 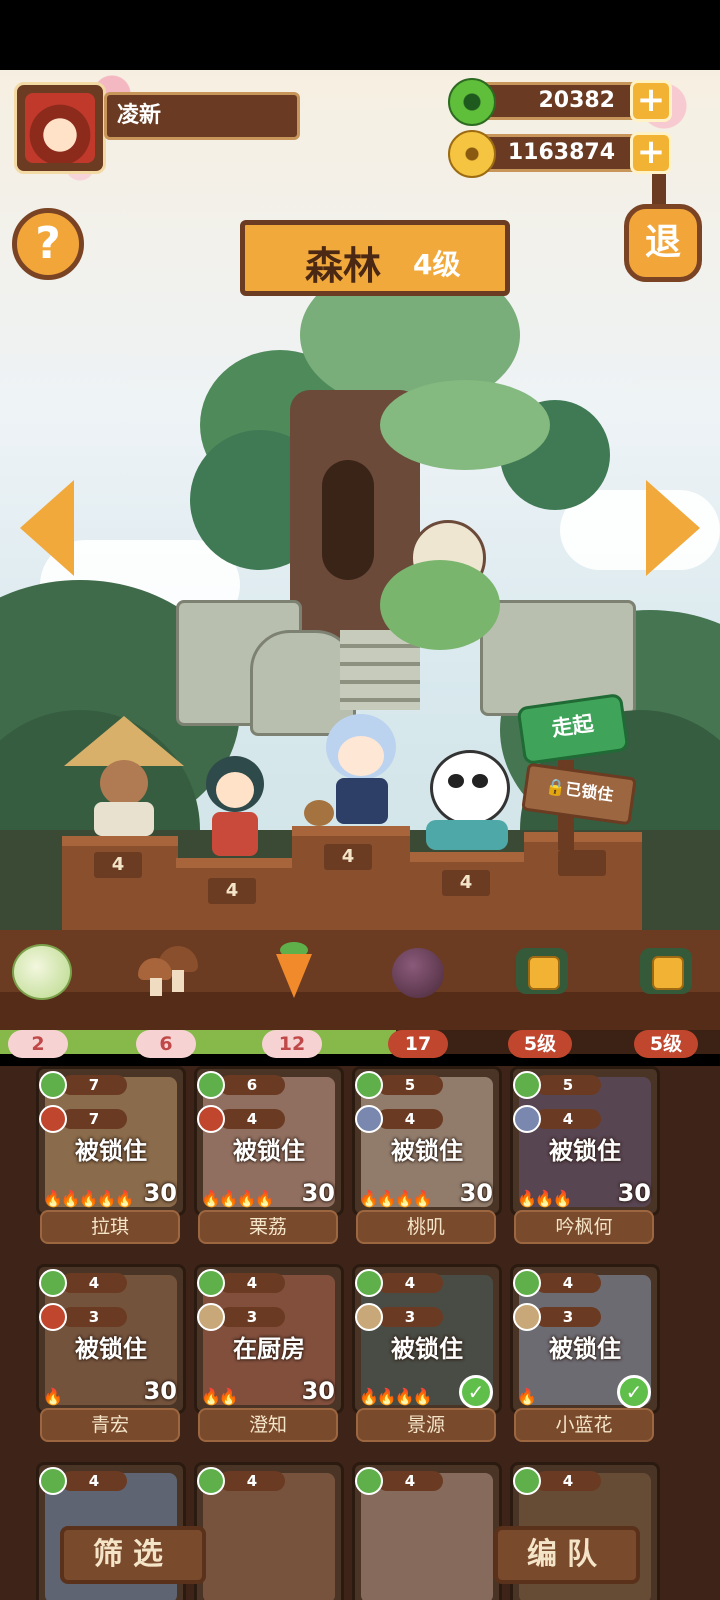 I want to click on mushroom-icon, so click(x=166, y=970).